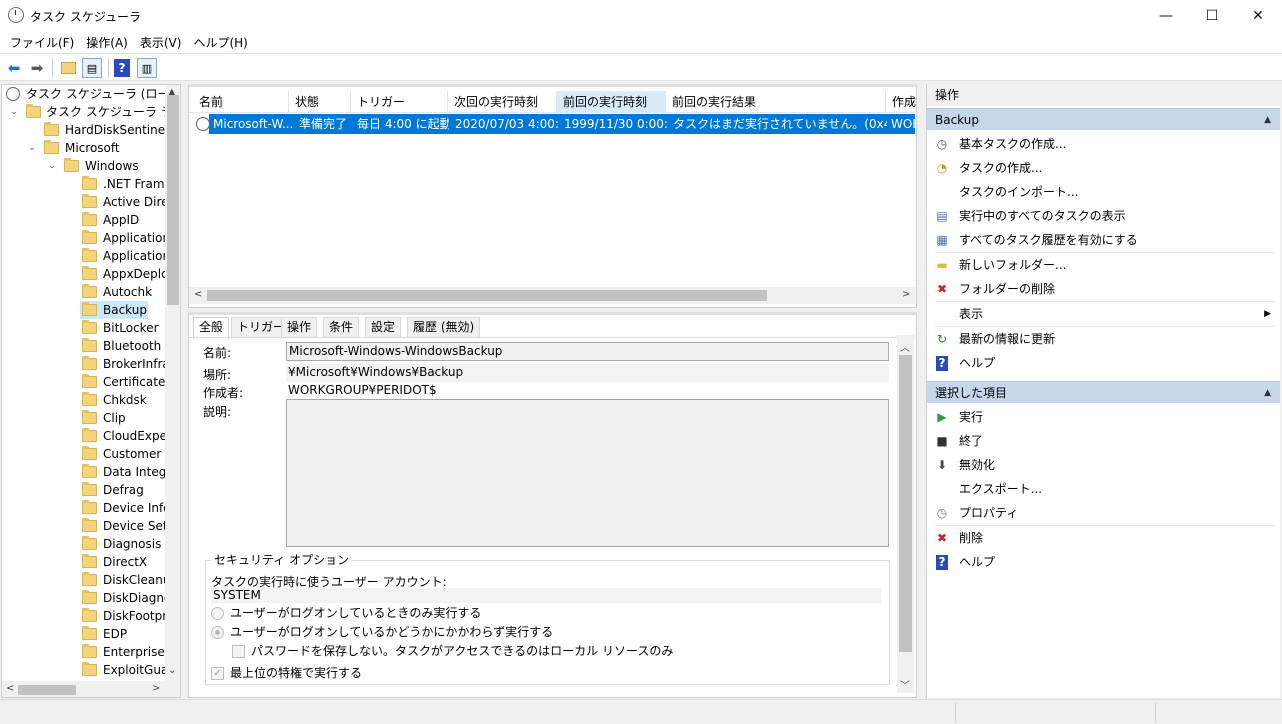 The width and height of the screenshot is (1282, 724). What do you see at coordinates (1102, 216) in the screenshot?
I see `action-item: ▤ 実行中のすべてのタスクの表示` at bounding box center [1102, 216].